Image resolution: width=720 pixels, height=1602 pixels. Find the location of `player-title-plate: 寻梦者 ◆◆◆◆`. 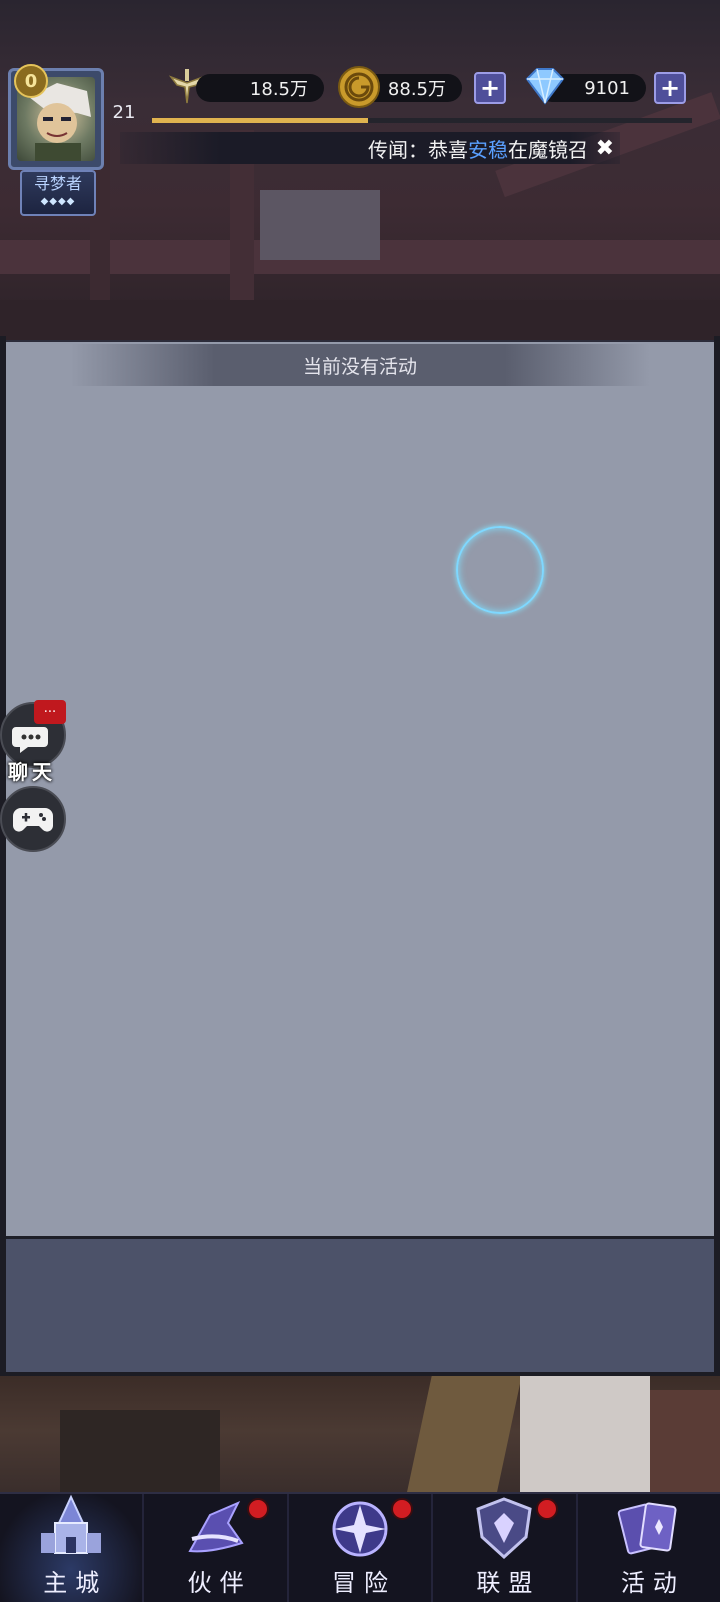

player-title-plate: 寻梦者 ◆◆◆◆ is located at coordinates (58, 193).